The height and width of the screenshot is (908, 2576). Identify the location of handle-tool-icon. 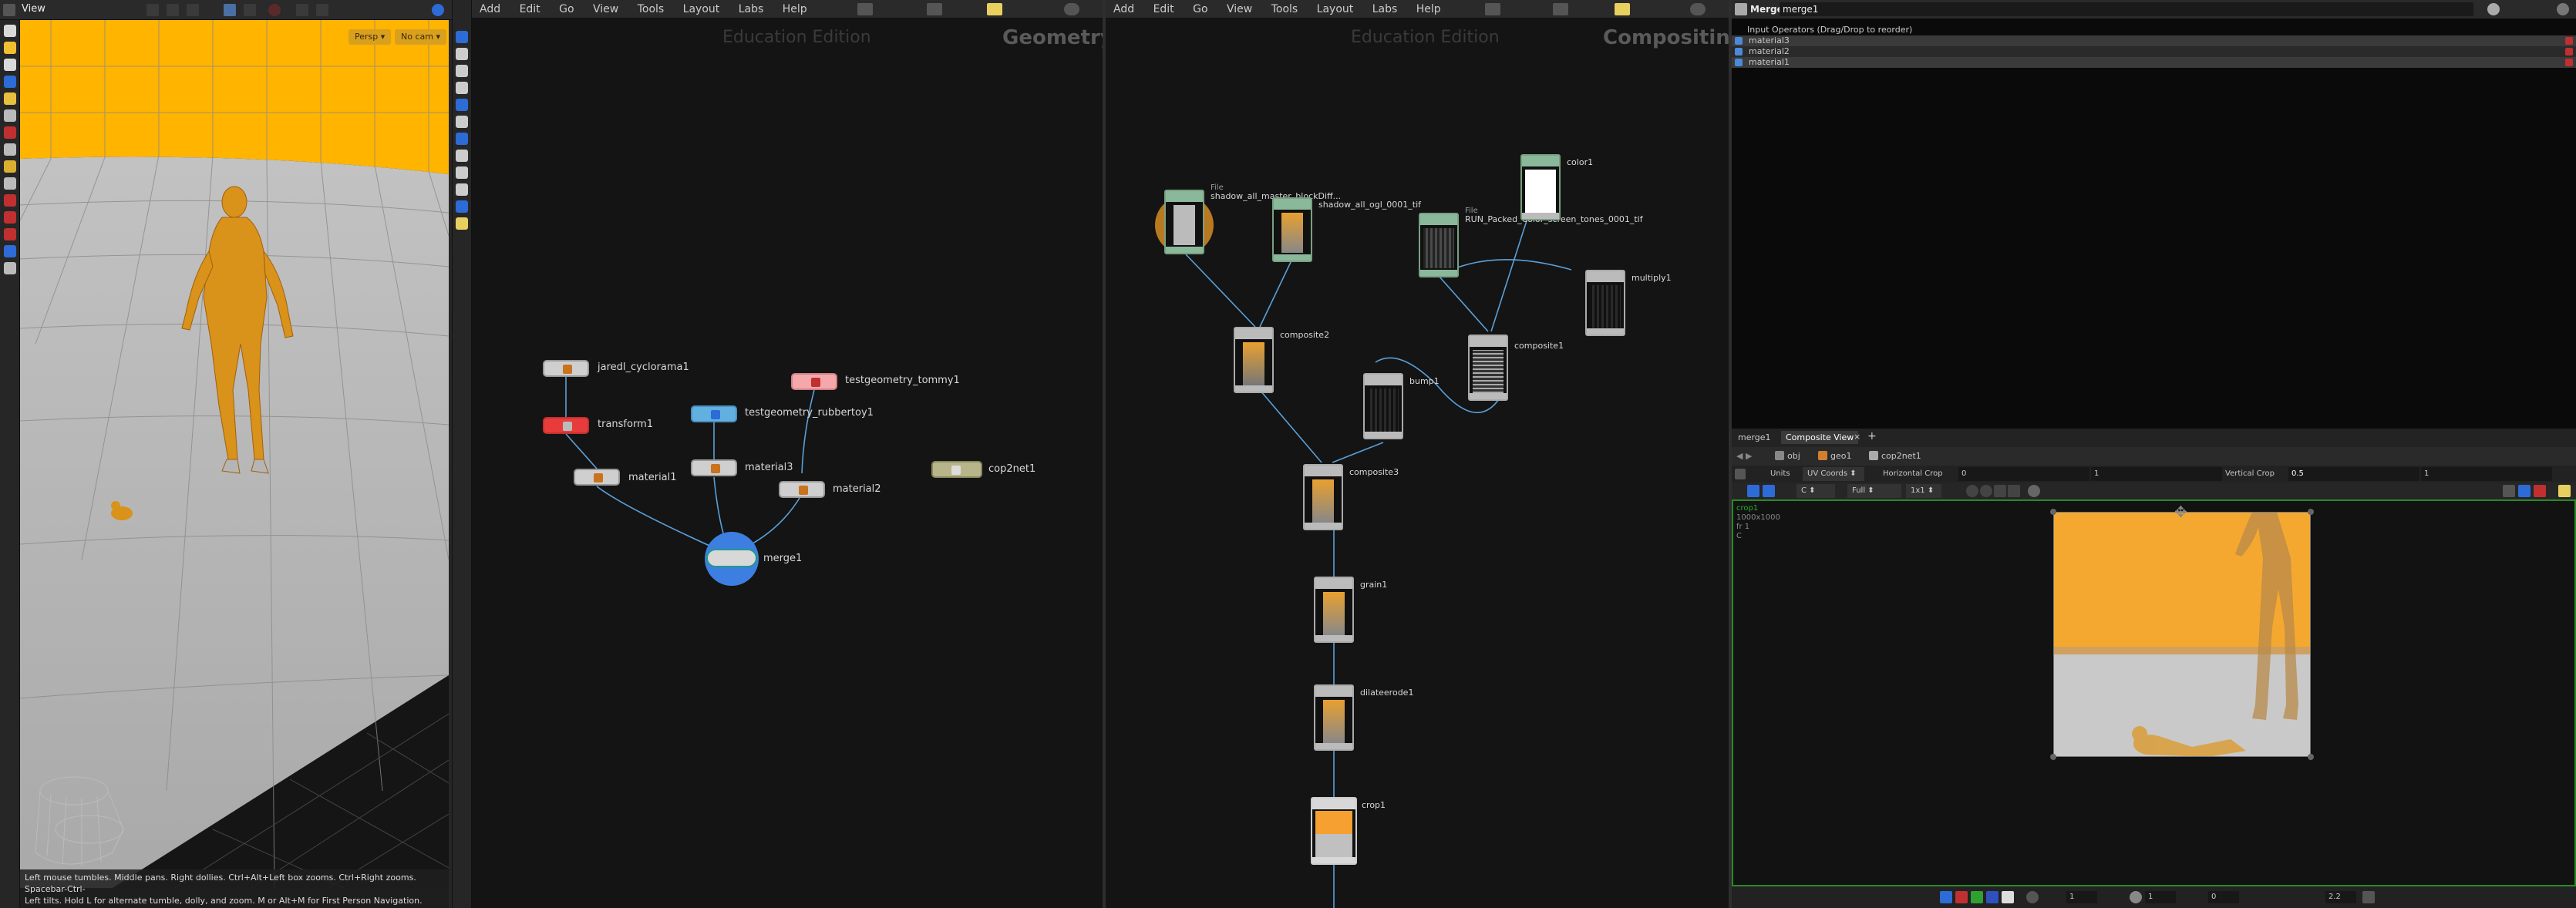
(10, 98).